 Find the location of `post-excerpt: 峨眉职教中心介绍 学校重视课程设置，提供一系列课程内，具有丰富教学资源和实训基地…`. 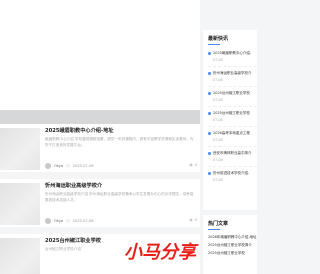

post-excerpt: 峨眉职教中心介绍 学校重视课程设置，提供一系列课程内，具有丰富教学资源和实训基地… is located at coordinates (119, 142).